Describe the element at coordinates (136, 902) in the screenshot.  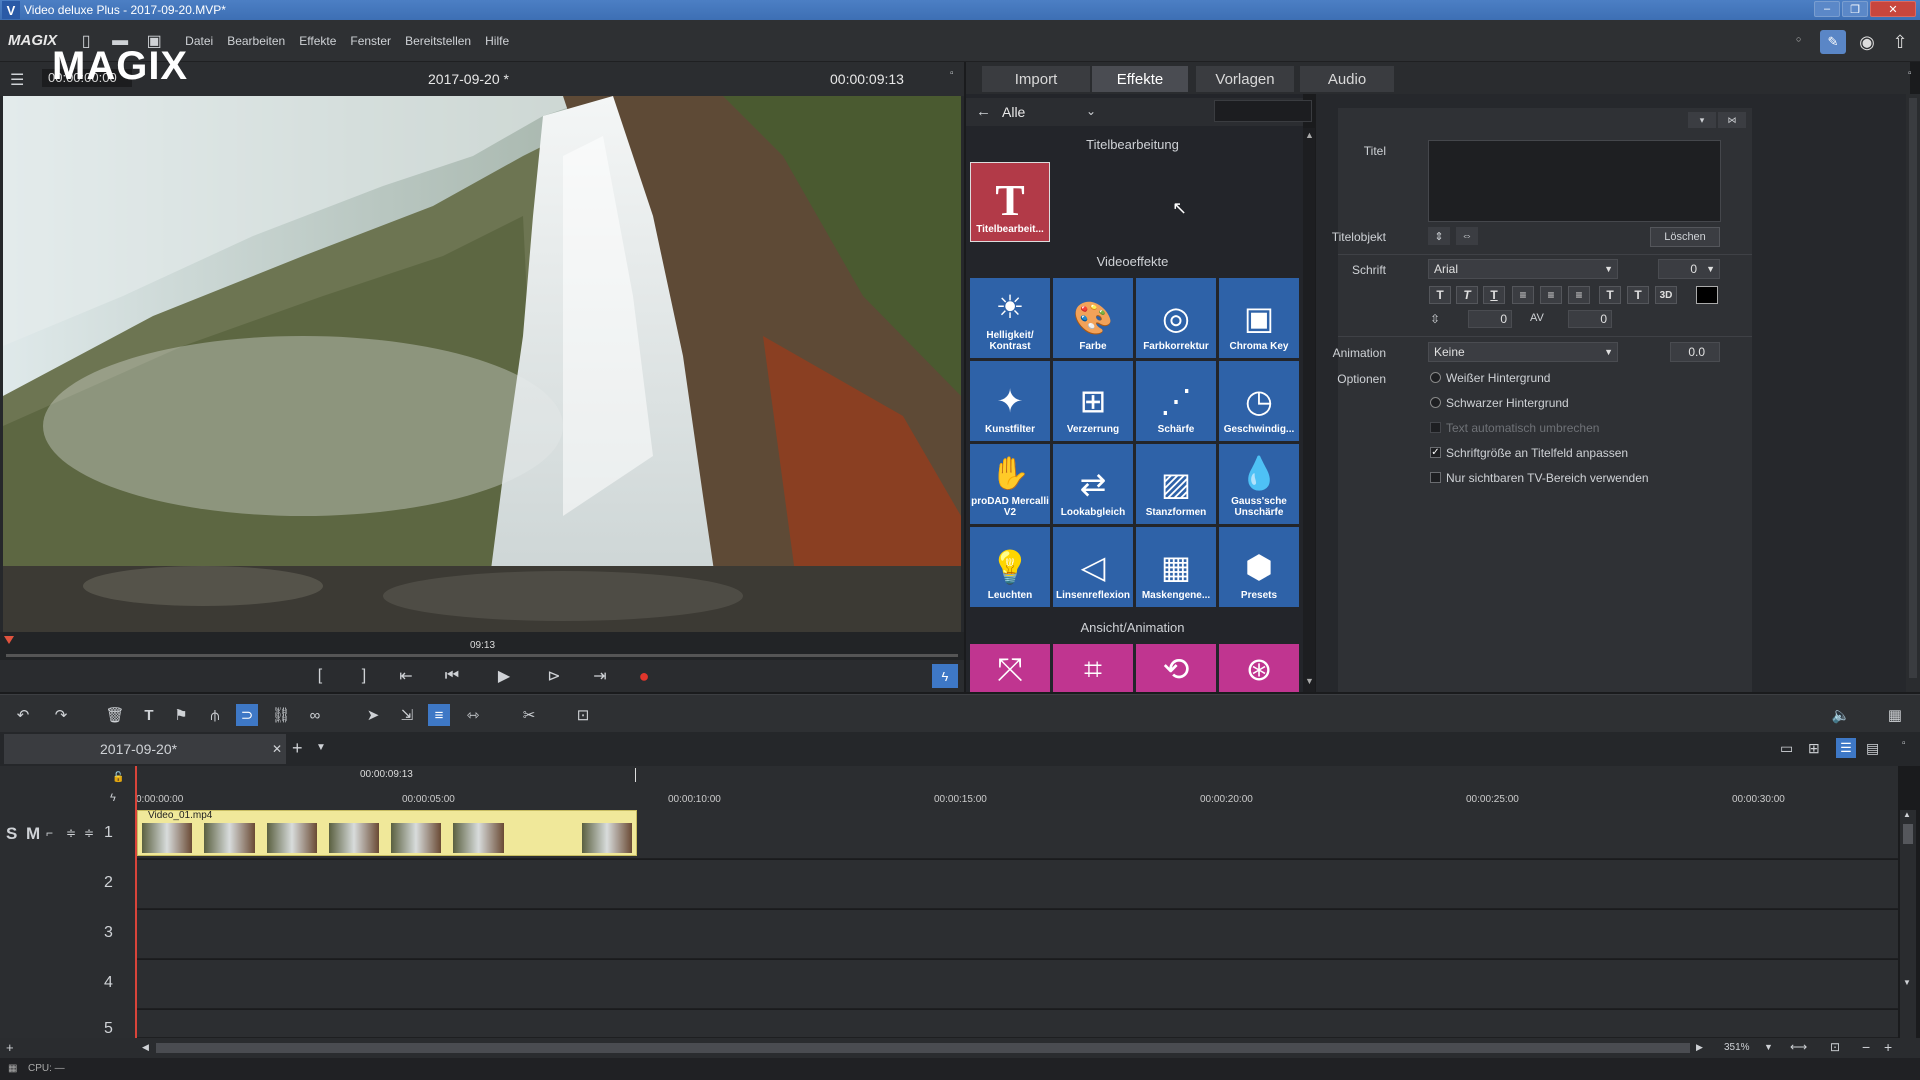
I see `timeline-playhead` at that location.